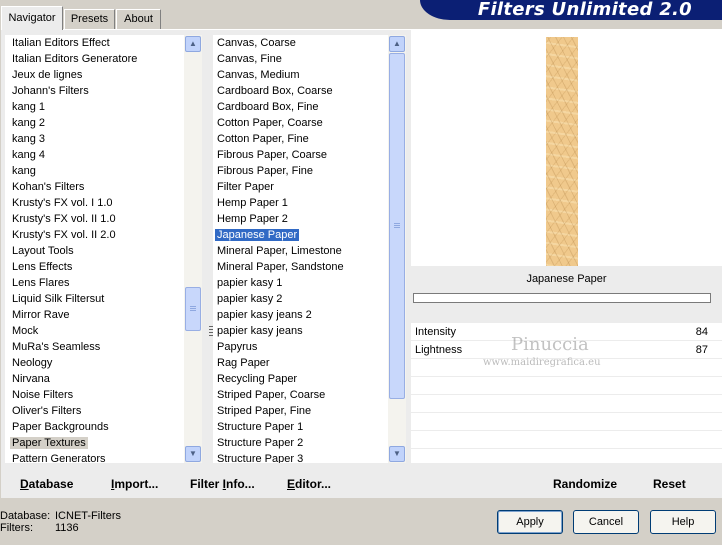 This screenshot has width=722, height=545. What do you see at coordinates (94, 219) in the screenshot?
I see `category-list-item: Krusty's FX vol. II 1.0` at bounding box center [94, 219].